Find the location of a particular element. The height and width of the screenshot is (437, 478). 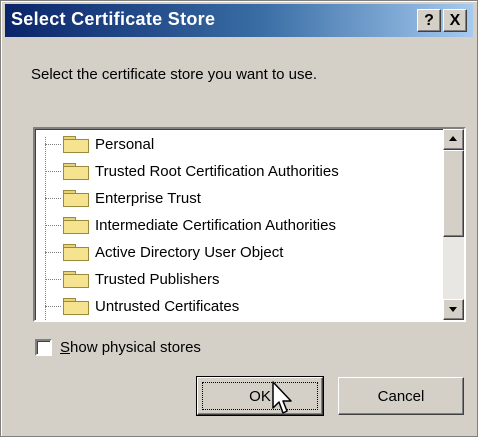

scroll-up-button is located at coordinates (453, 139).